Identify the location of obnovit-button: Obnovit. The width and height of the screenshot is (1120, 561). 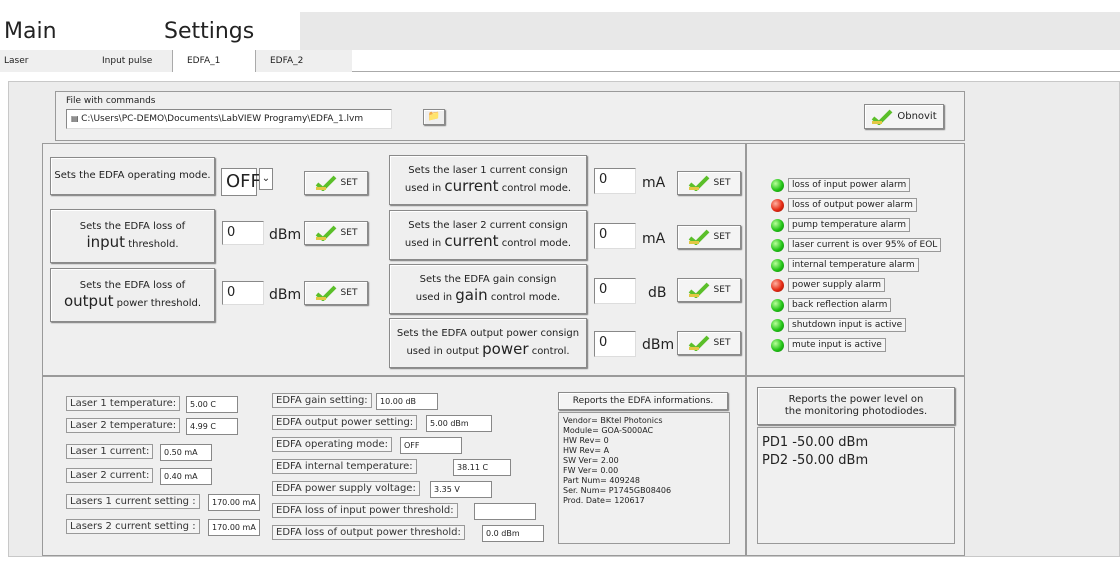
(904, 116).